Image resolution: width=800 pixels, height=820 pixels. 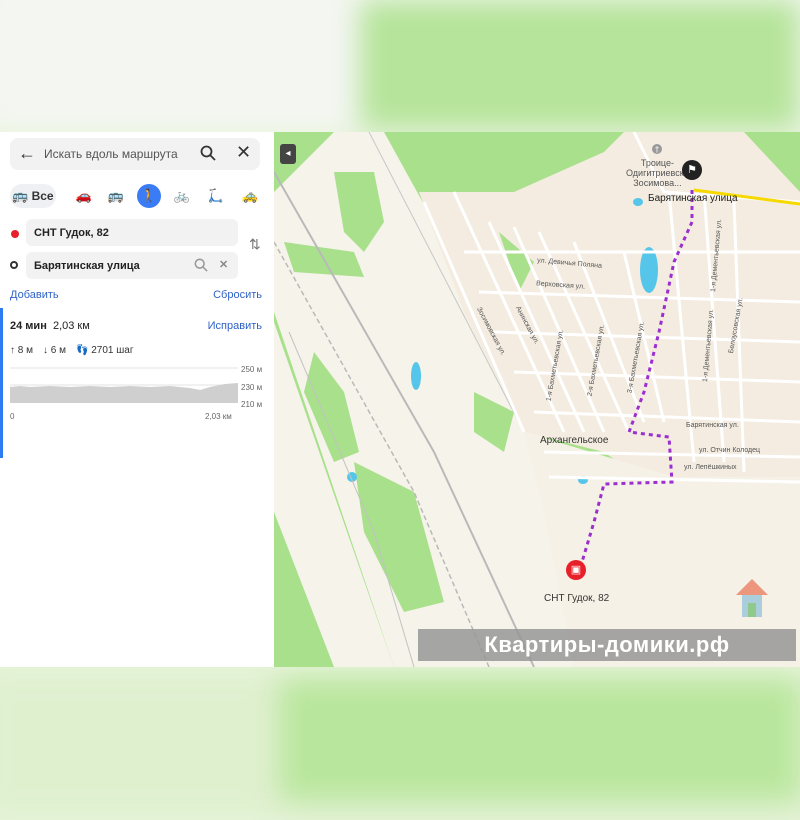 I want to click on from-field: СНТ Гудок, 82, so click(x=132, y=232).